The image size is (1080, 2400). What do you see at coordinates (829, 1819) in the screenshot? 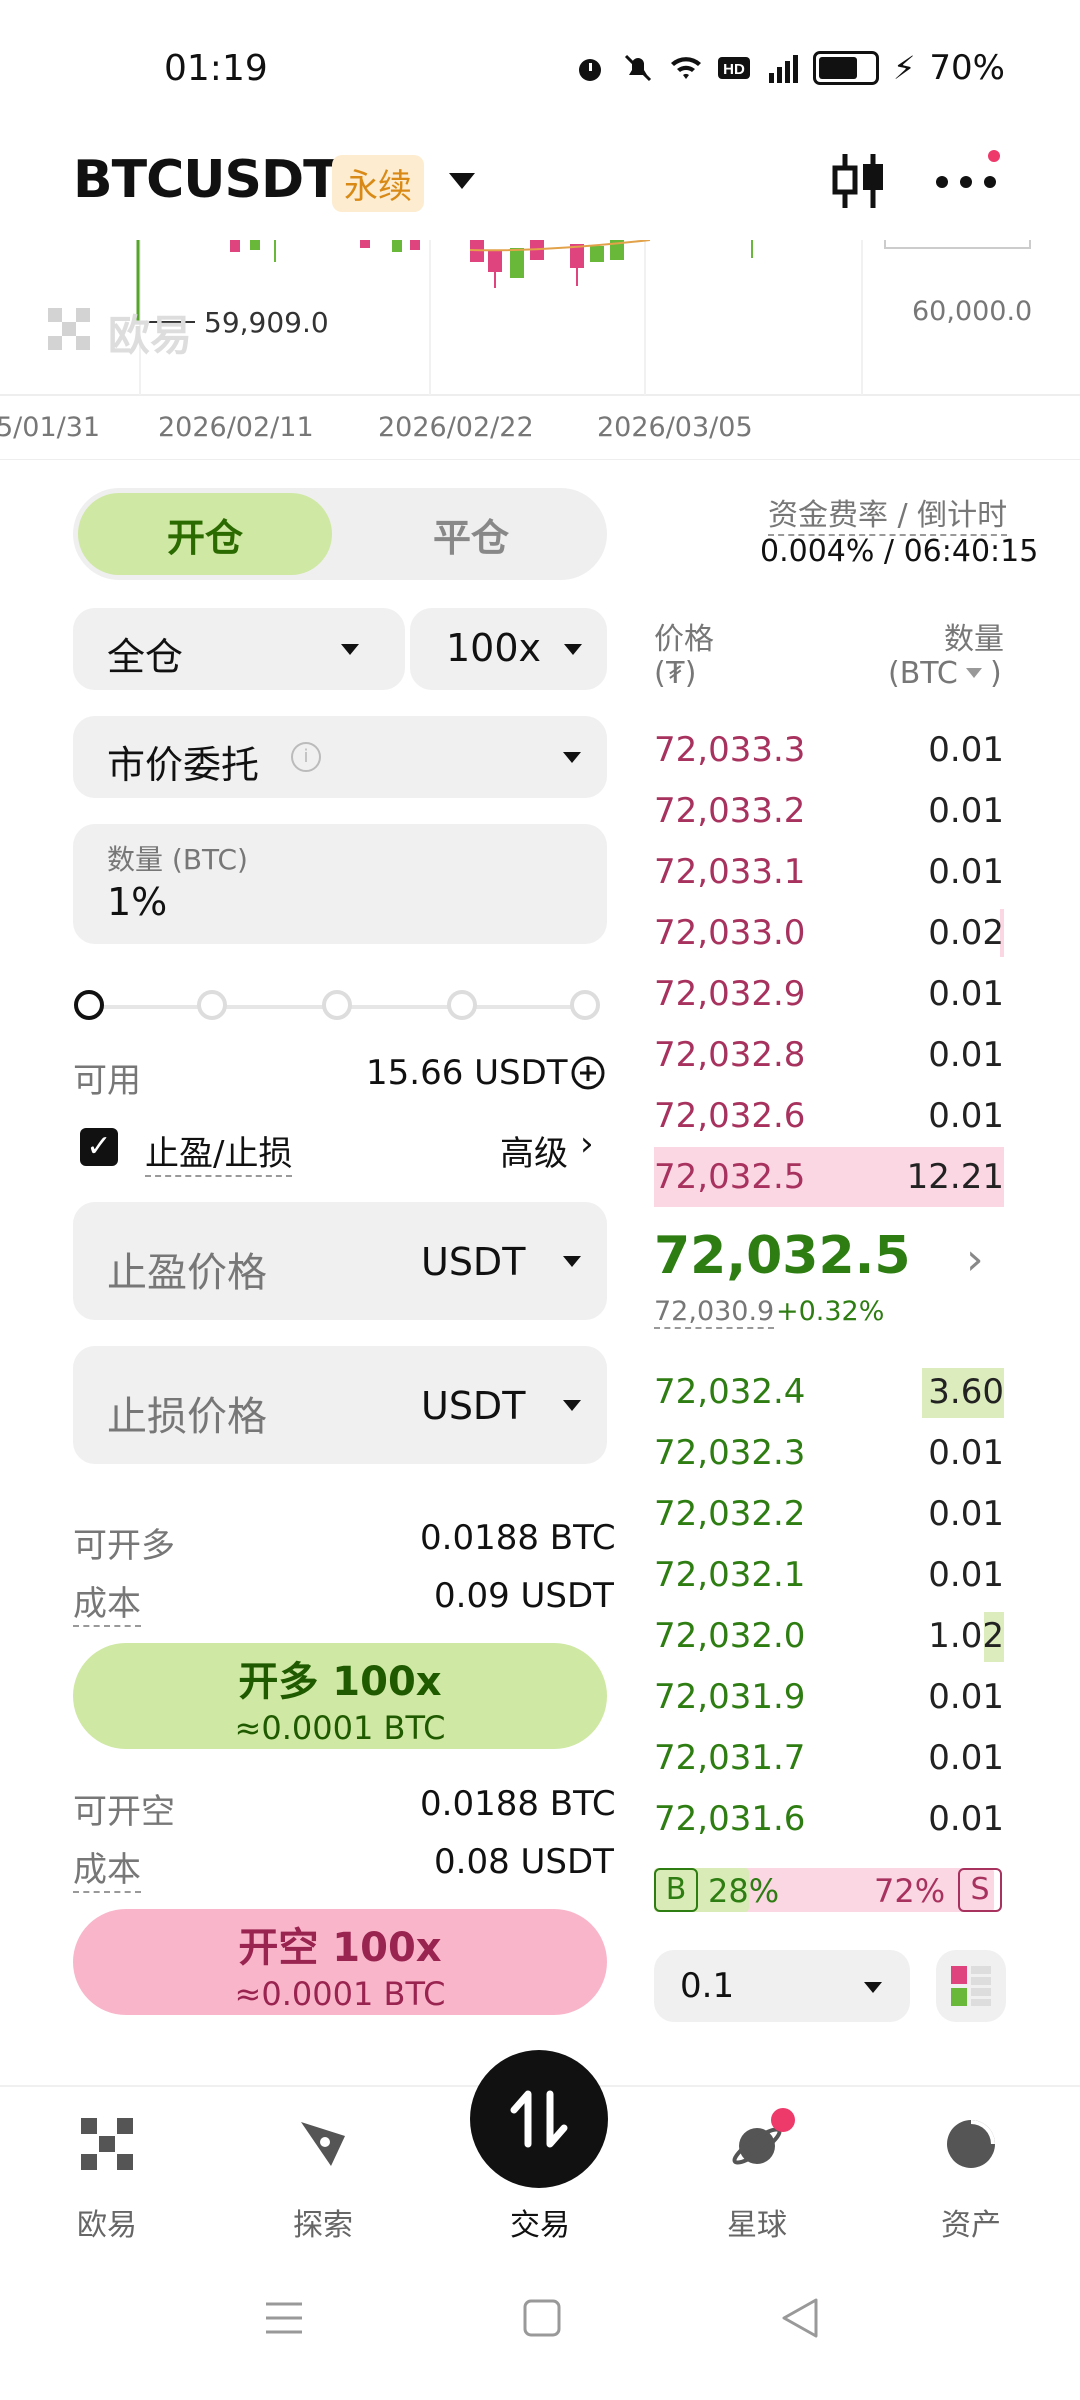
I see `bid-row: 72,031.6 0.01` at bounding box center [829, 1819].